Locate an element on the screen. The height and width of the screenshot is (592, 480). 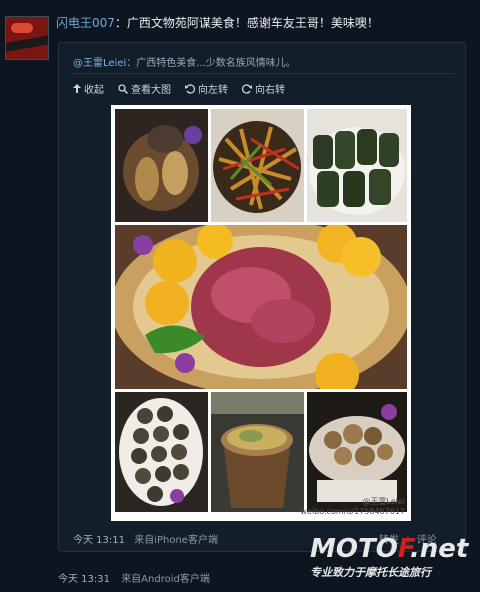
arrow-up-icon is located at coordinates (77, 88).